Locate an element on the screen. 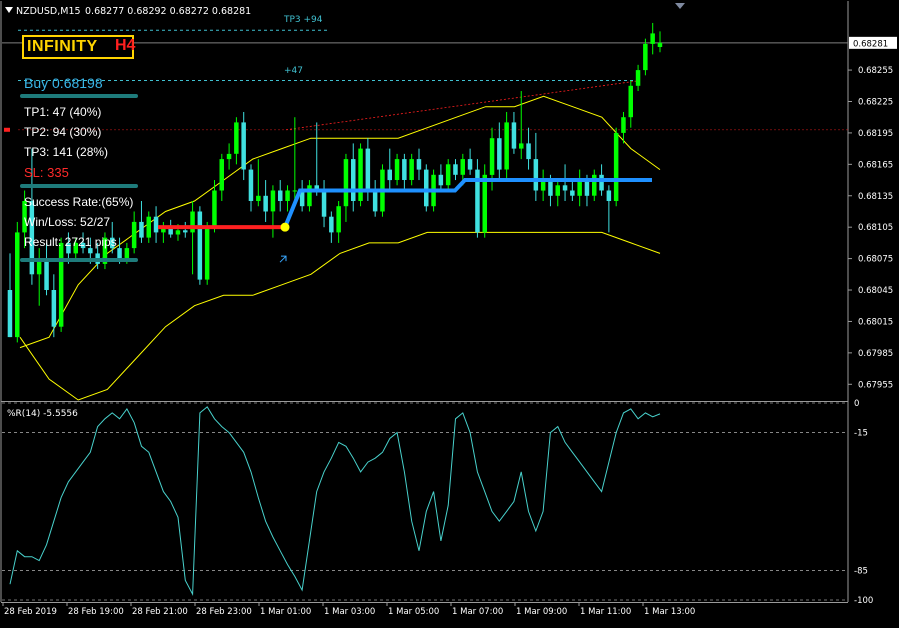 The width and height of the screenshot is (899, 628). time-tick-label: 28 Feb 23:00 is located at coordinates (224, 612).